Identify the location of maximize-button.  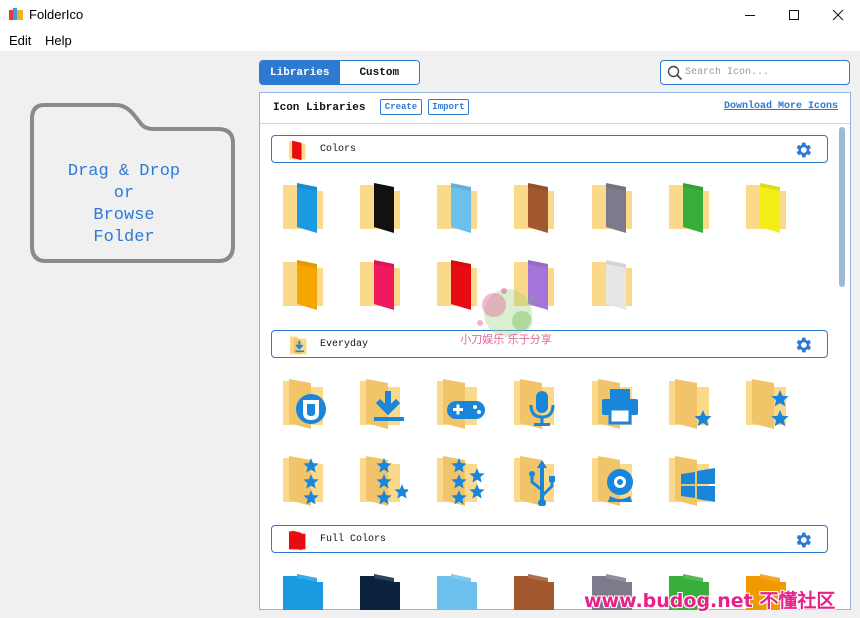
(794, 15).